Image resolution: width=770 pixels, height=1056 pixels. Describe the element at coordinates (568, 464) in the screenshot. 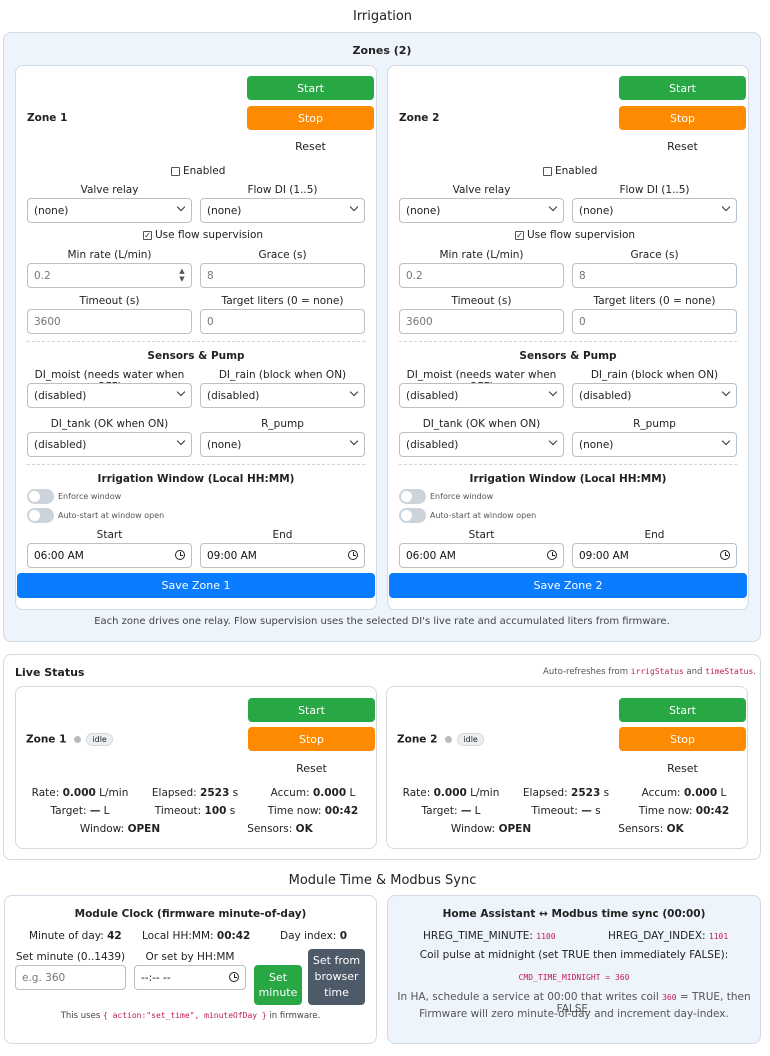

I see `divider` at that location.